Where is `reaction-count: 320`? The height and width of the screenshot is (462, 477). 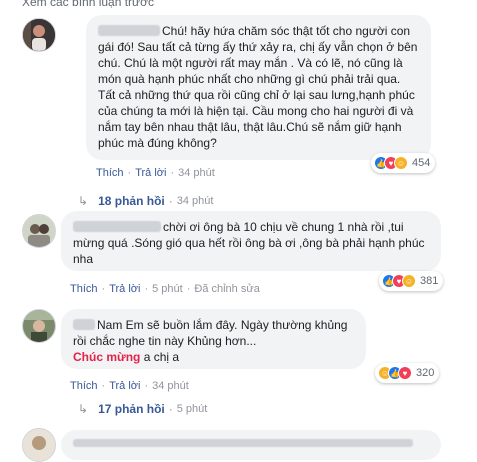
reaction-count: 320 is located at coordinates (425, 373).